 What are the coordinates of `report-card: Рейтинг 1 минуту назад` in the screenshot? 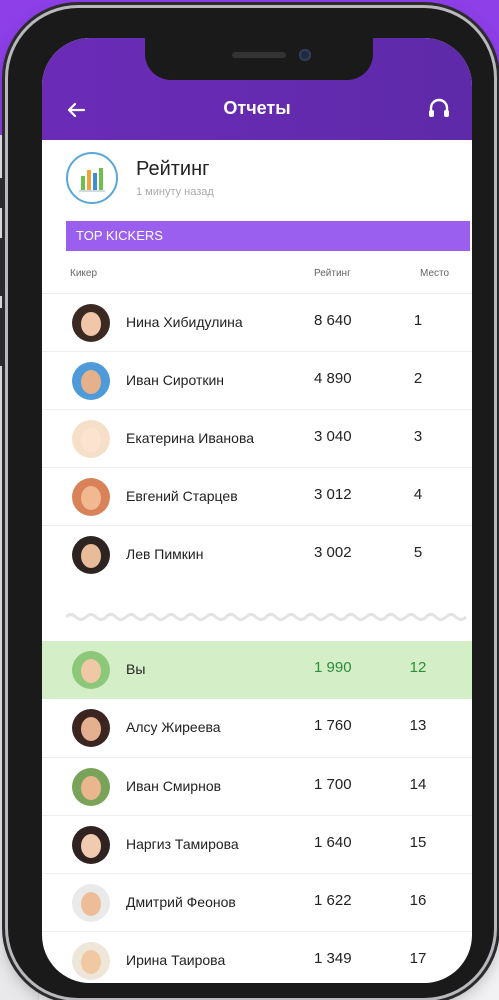 It's located at (256, 180).